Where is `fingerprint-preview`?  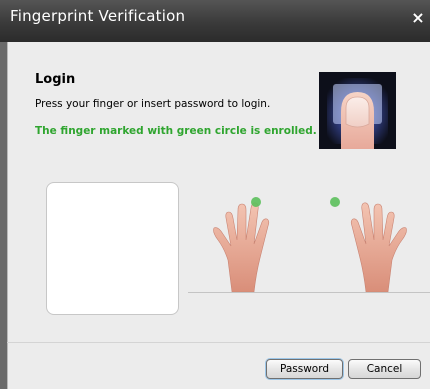
fingerprint-preview is located at coordinates (112, 248).